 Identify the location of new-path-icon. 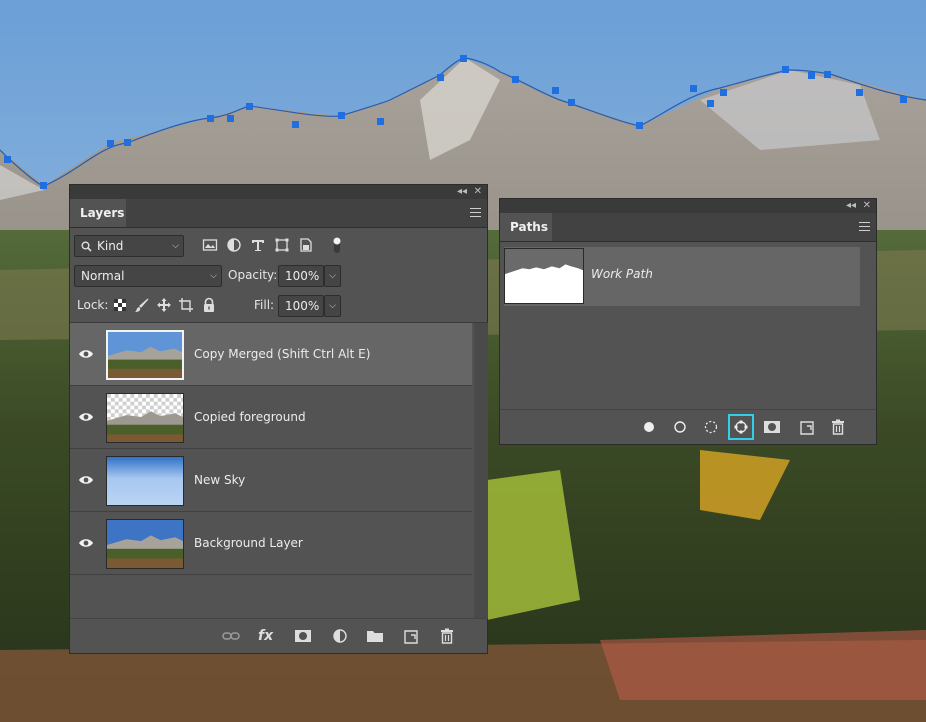
(807, 427).